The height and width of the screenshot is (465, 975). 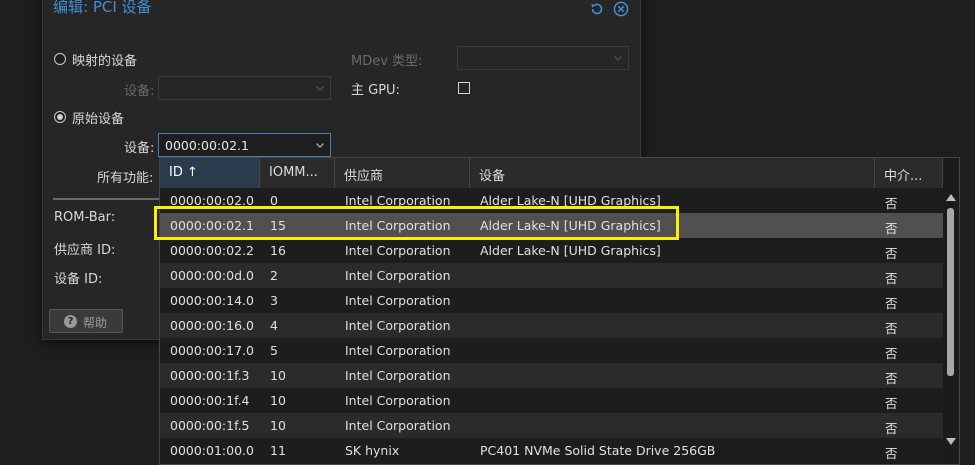 What do you see at coordinates (551, 400) in the screenshot?
I see `table-row: 0000:00:1f.4 10 Intel Corporation 否` at bounding box center [551, 400].